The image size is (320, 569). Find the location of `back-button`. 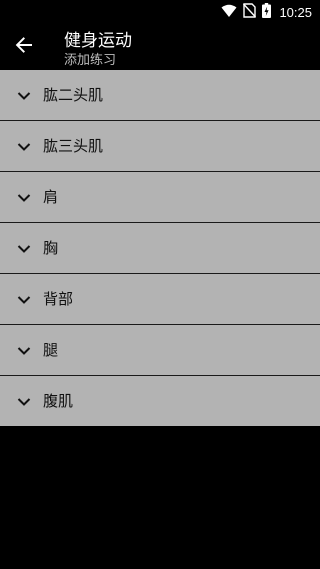

back-button is located at coordinates (24, 47).